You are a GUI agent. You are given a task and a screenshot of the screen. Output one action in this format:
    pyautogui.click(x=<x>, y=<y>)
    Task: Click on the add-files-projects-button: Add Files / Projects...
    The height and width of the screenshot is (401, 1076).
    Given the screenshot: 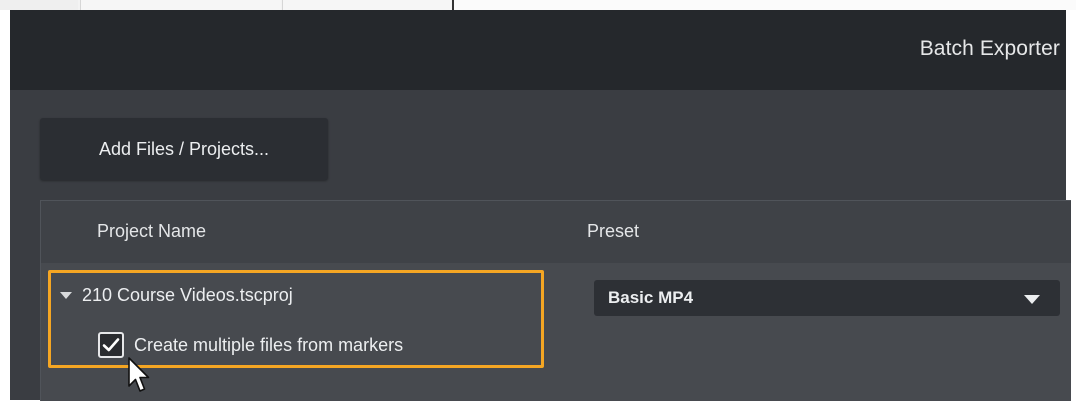 What is the action you would take?
    pyautogui.click(x=184, y=149)
    